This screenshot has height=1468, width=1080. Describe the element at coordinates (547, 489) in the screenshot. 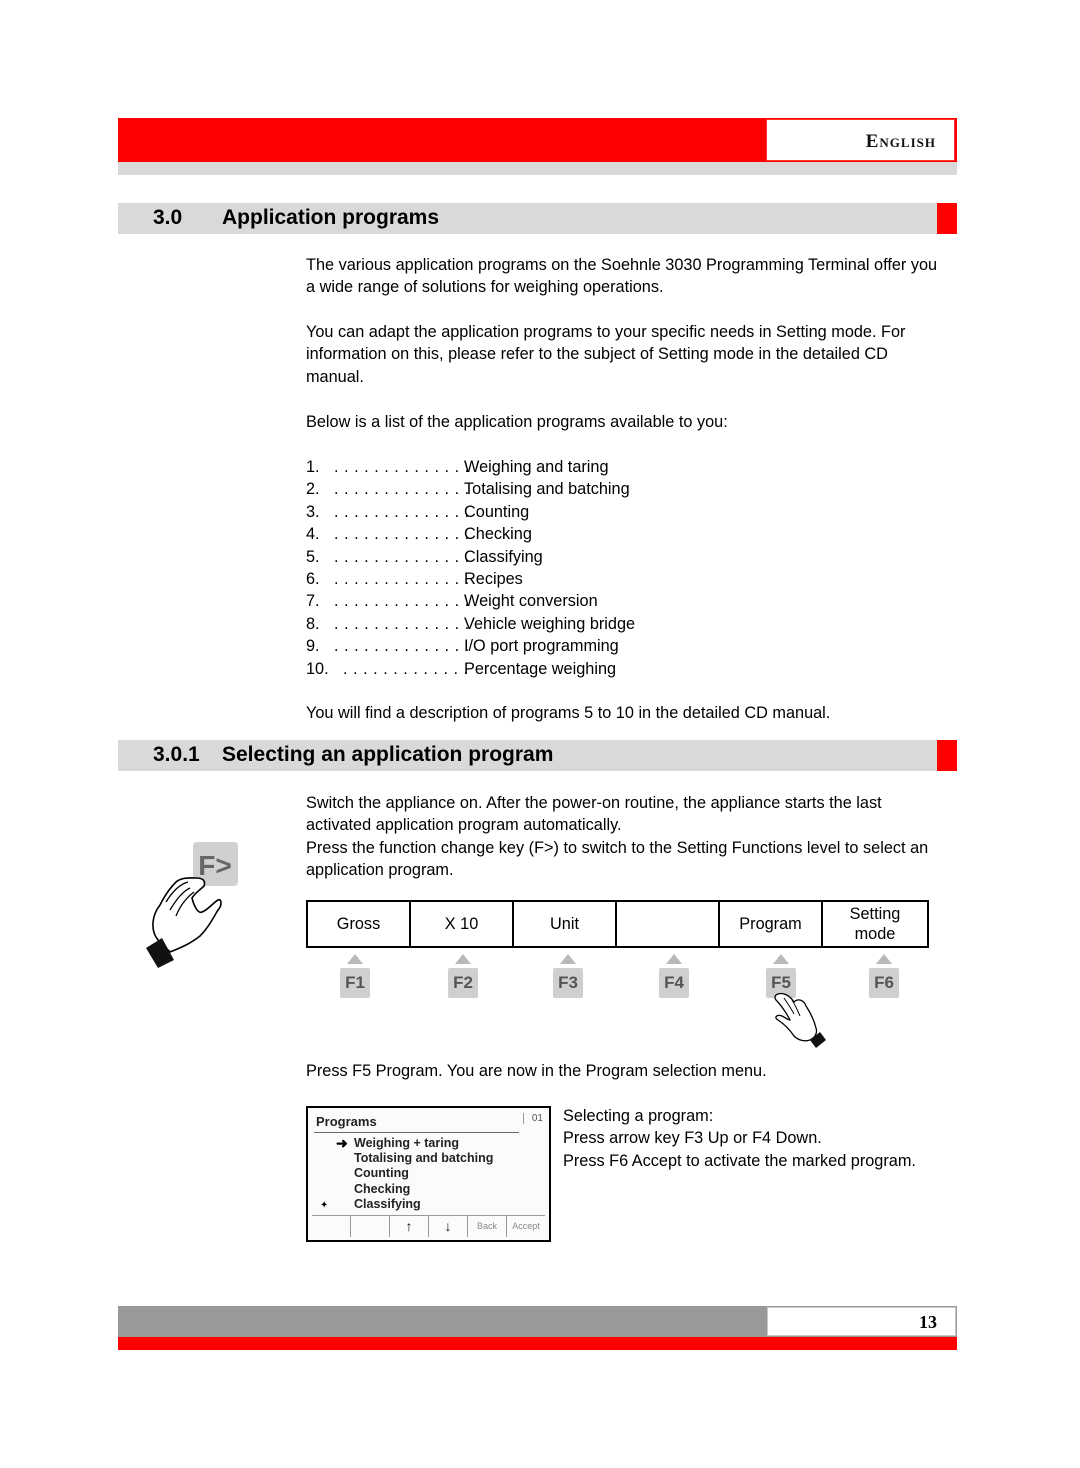

I see `item-label: Totalising and batching` at that location.